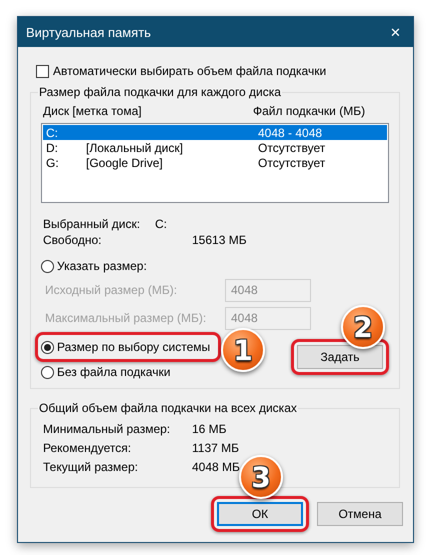 Image resolution: width=428 pixels, height=555 pixels. Describe the element at coordinates (215, 147) in the screenshot. I see `disk-row: D: [Локальный диск] Отсутствует` at that location.